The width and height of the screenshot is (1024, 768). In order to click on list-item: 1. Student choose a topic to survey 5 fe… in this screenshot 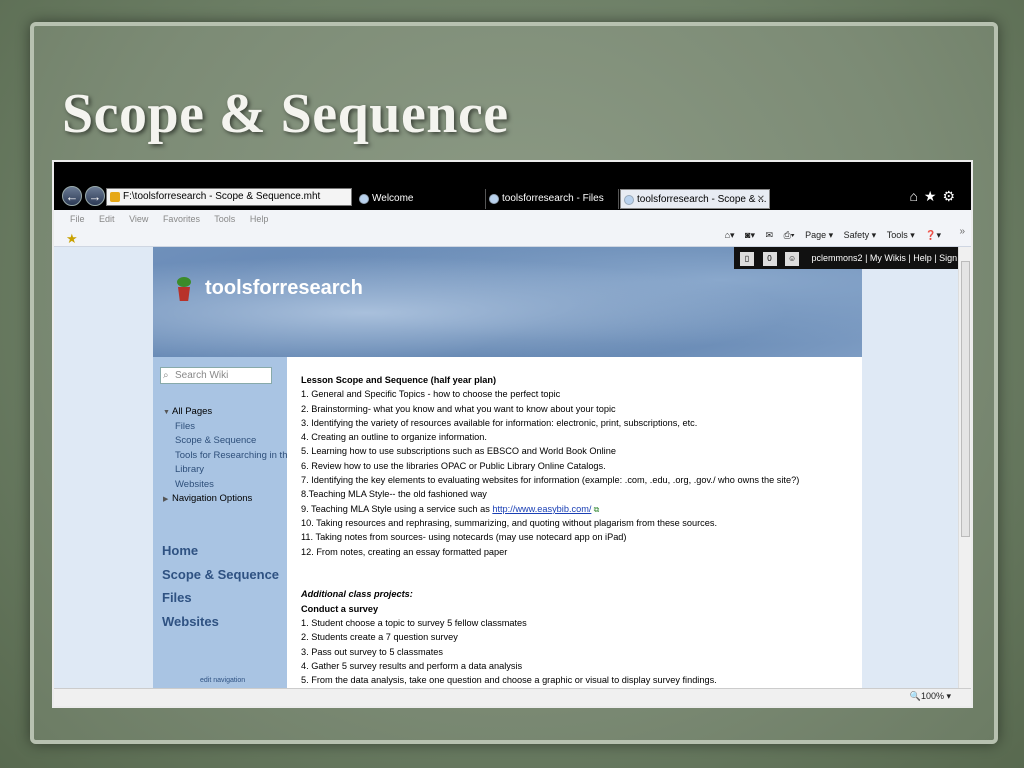, I will do `click(414, 623)`.